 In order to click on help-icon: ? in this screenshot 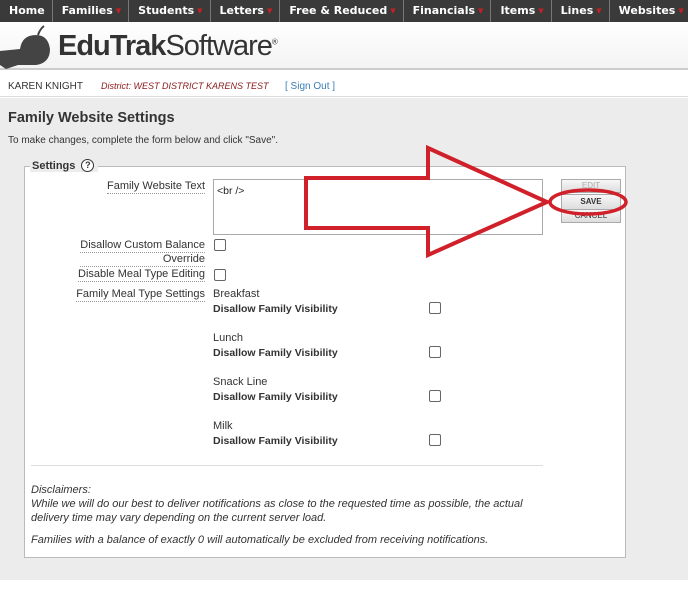, I will do `click(88, 165)`.